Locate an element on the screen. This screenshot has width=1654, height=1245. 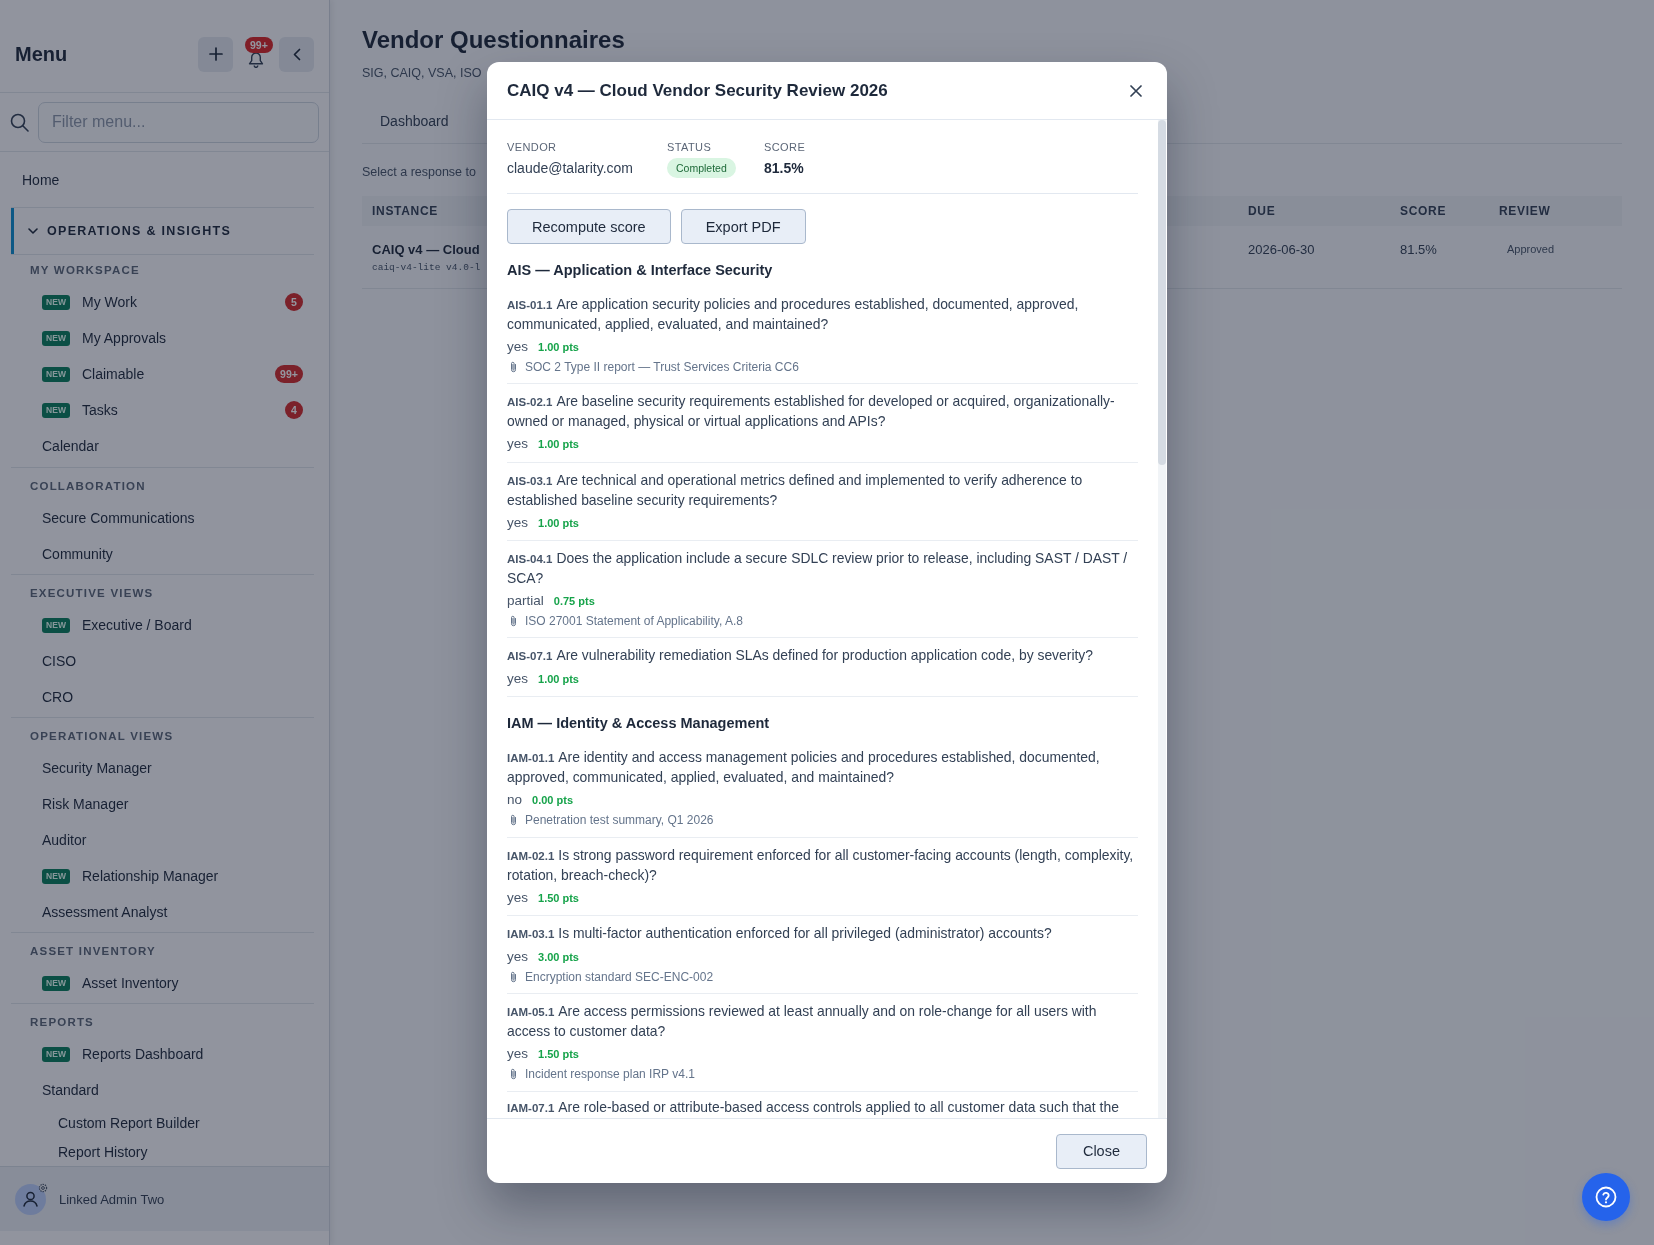
nav-item: NEW Tasks 4 is located at coordinates (162, 410).